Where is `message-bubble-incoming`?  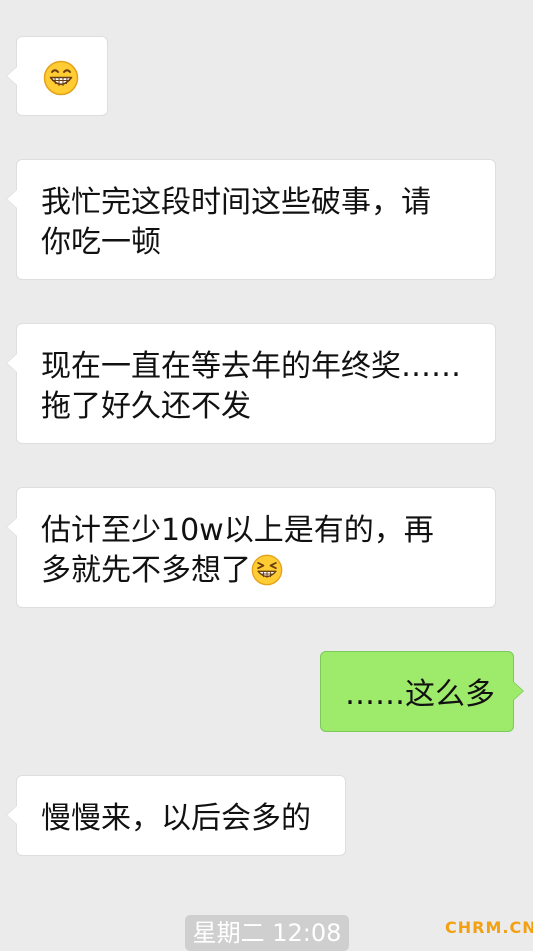 message-bubble-incoming is located at coordinates (57, 76).